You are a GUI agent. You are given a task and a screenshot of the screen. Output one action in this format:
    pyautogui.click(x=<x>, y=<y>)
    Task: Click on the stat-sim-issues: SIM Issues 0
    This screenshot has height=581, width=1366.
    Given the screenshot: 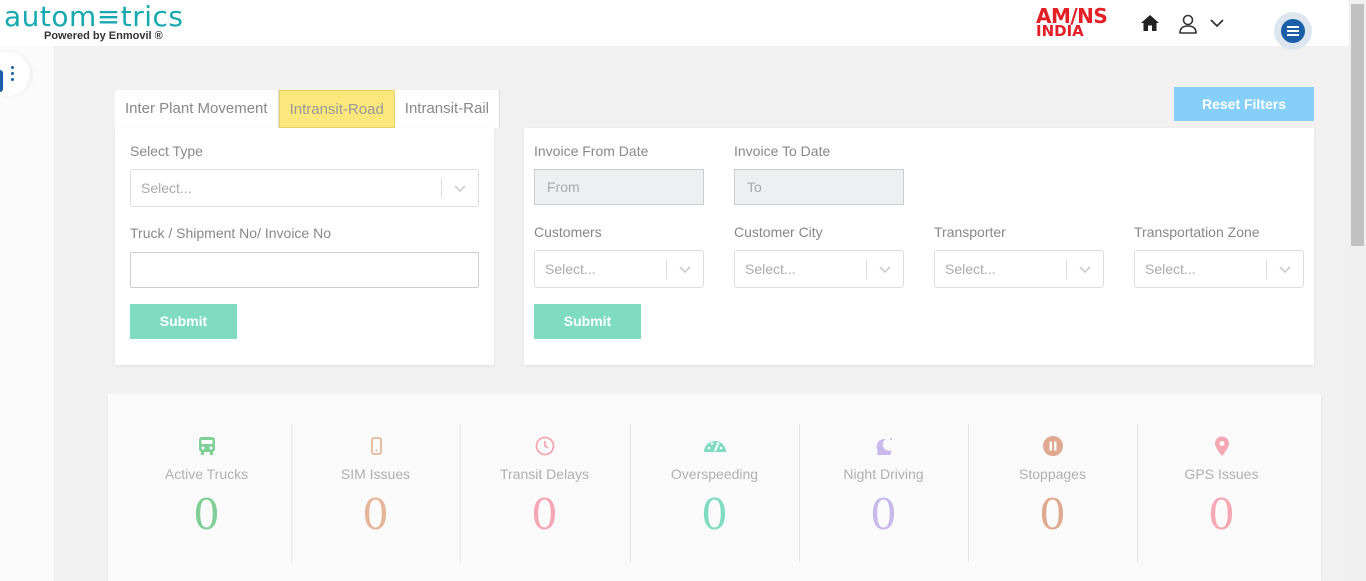 What is the action you would take?
    pyautogui.click(x=375, y=493)
    